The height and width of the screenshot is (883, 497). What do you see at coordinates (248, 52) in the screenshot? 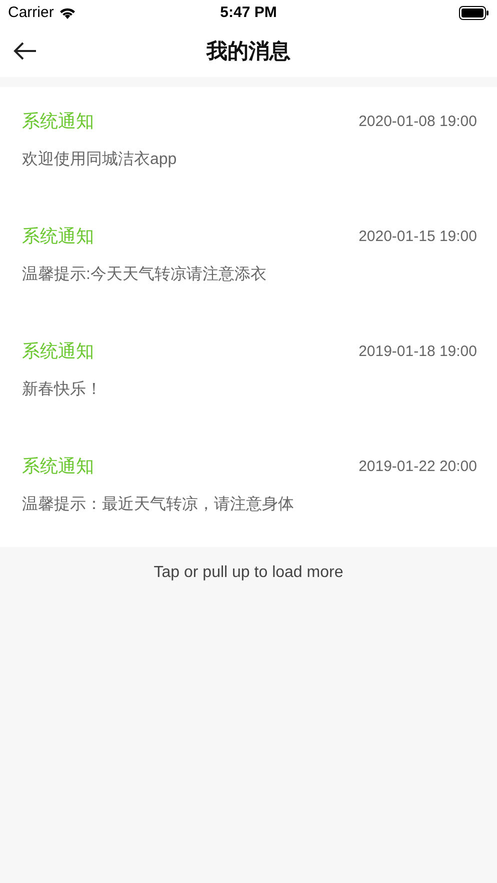
I see `page-title: 我的消息` at bounding box center [248, 52].